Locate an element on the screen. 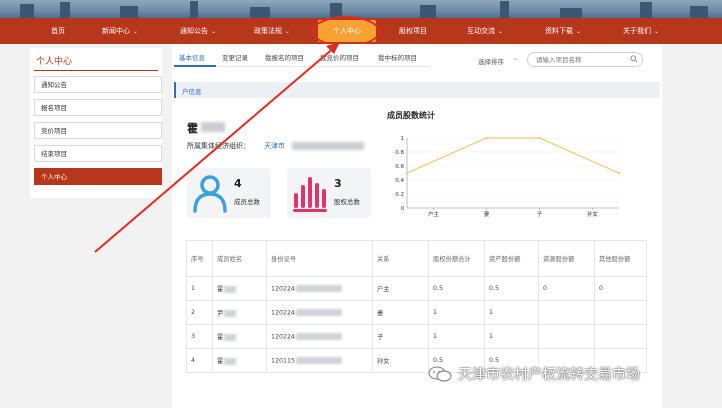  name-text: 尹 is located at coordinates (220, 313).